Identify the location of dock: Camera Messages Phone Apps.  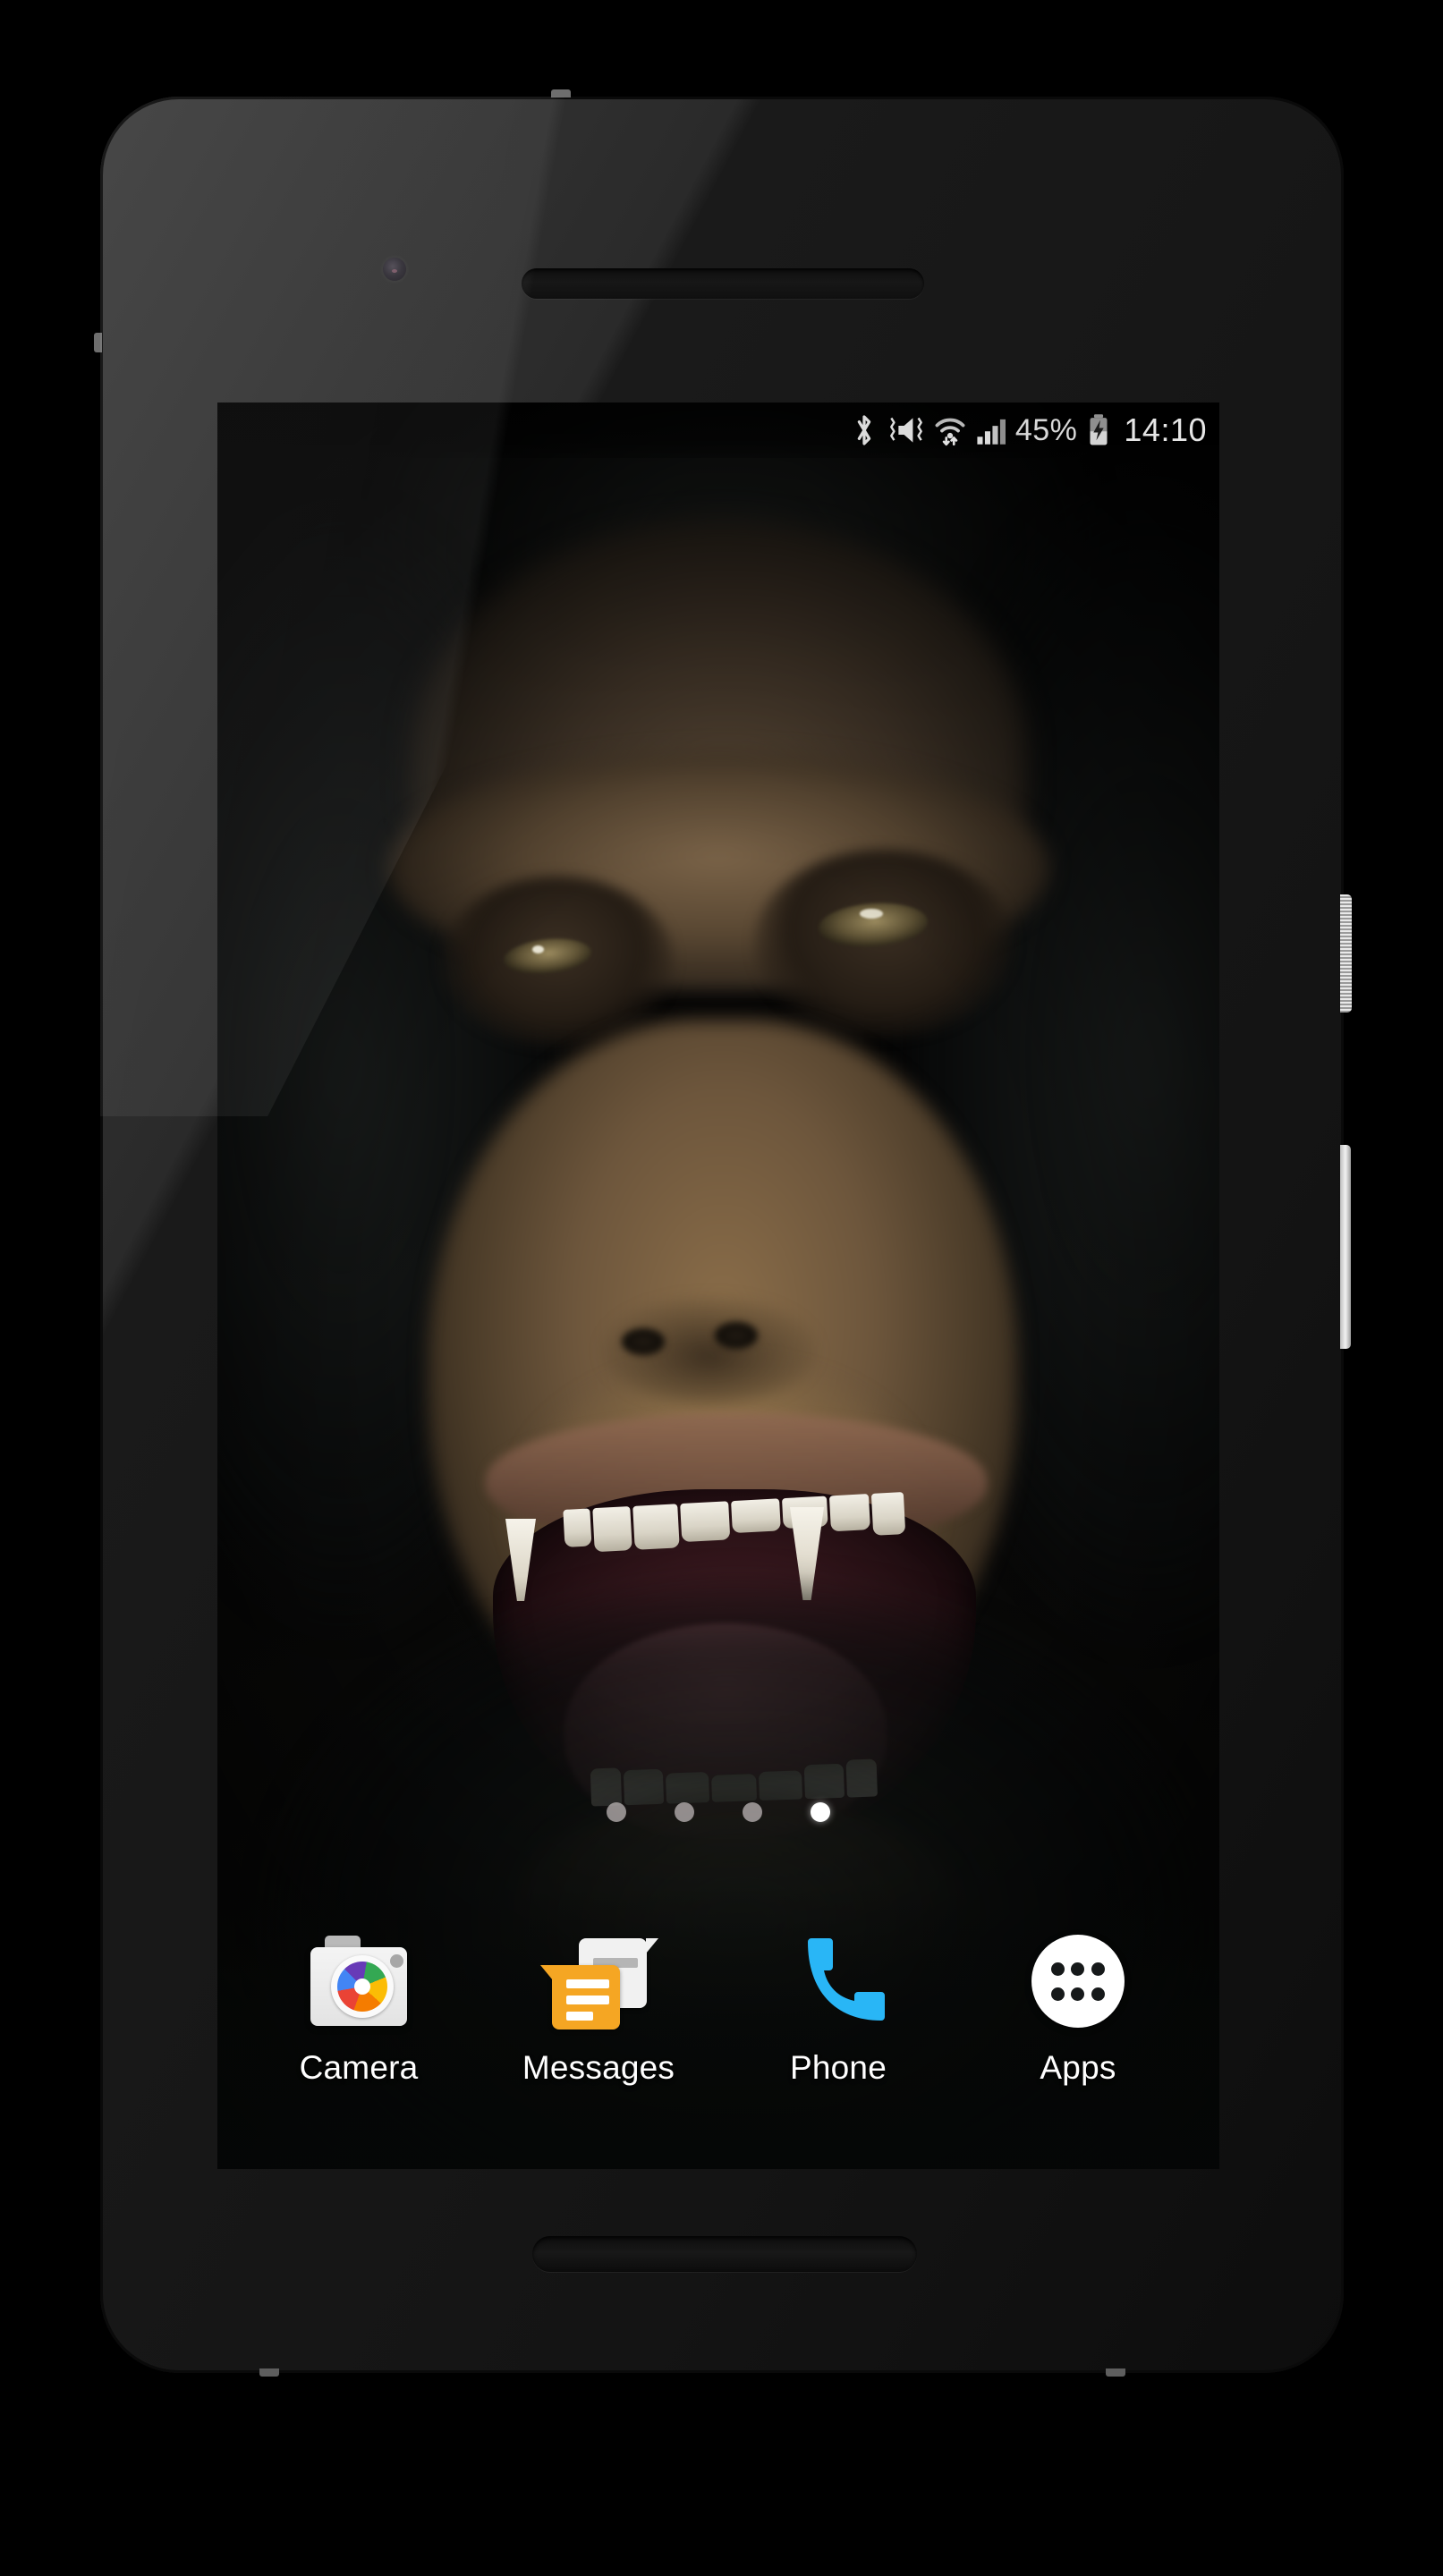
(718, 2007).